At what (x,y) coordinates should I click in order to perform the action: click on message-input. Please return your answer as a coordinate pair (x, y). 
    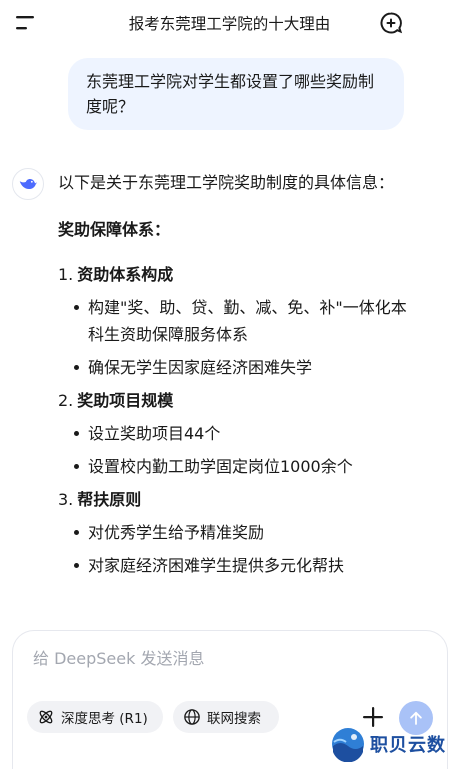
    Looking at the image, I should click on (223, 658).